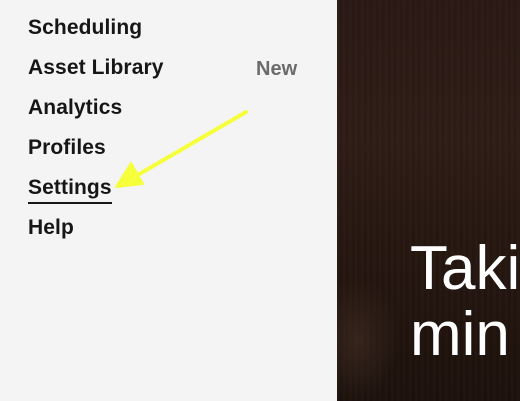 The width and height of the screenshot is (520, 401). I want to click on menu-item-settings: Settings, so click(70, 189).